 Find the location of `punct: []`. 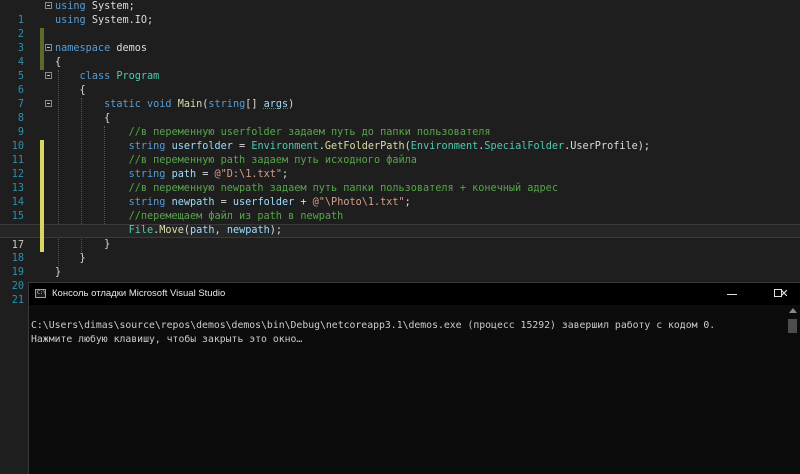

punct: [] is located at coordinates (254, 104).